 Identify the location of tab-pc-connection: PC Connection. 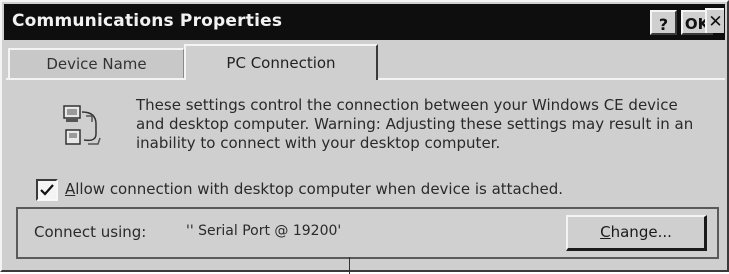
(281, 62).